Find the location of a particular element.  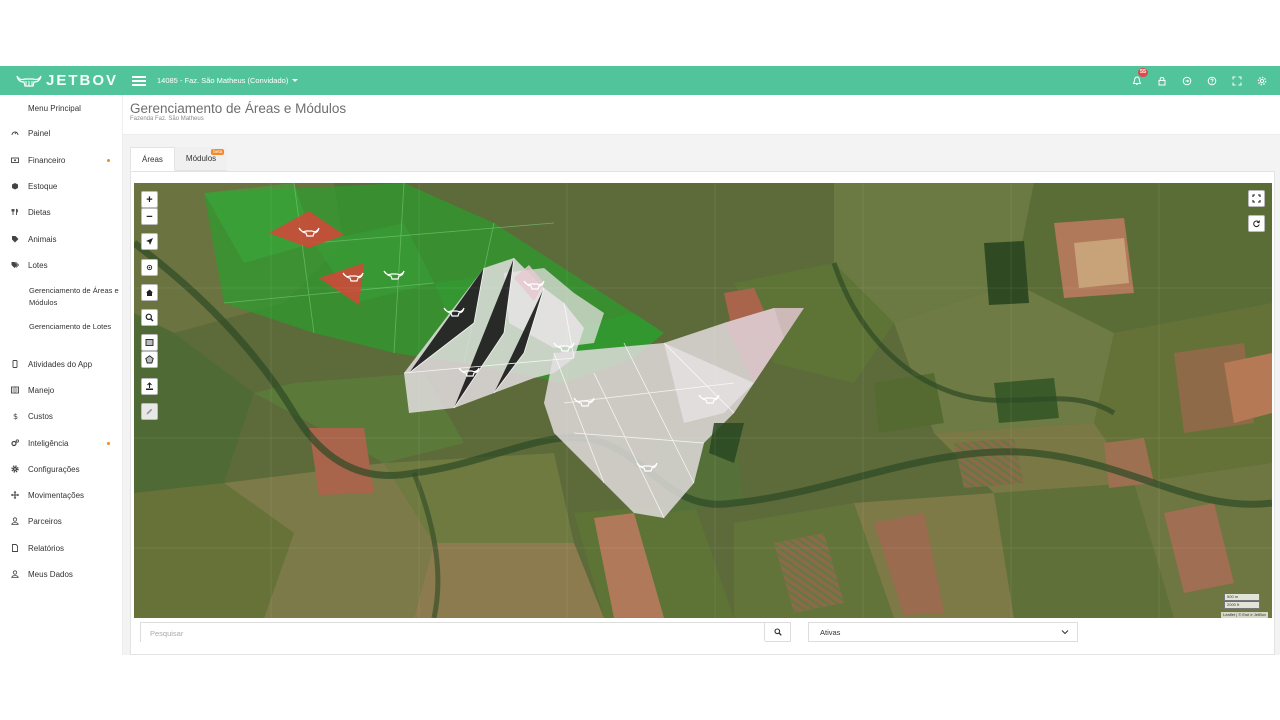

home-button is located at coordinates (149, 292).